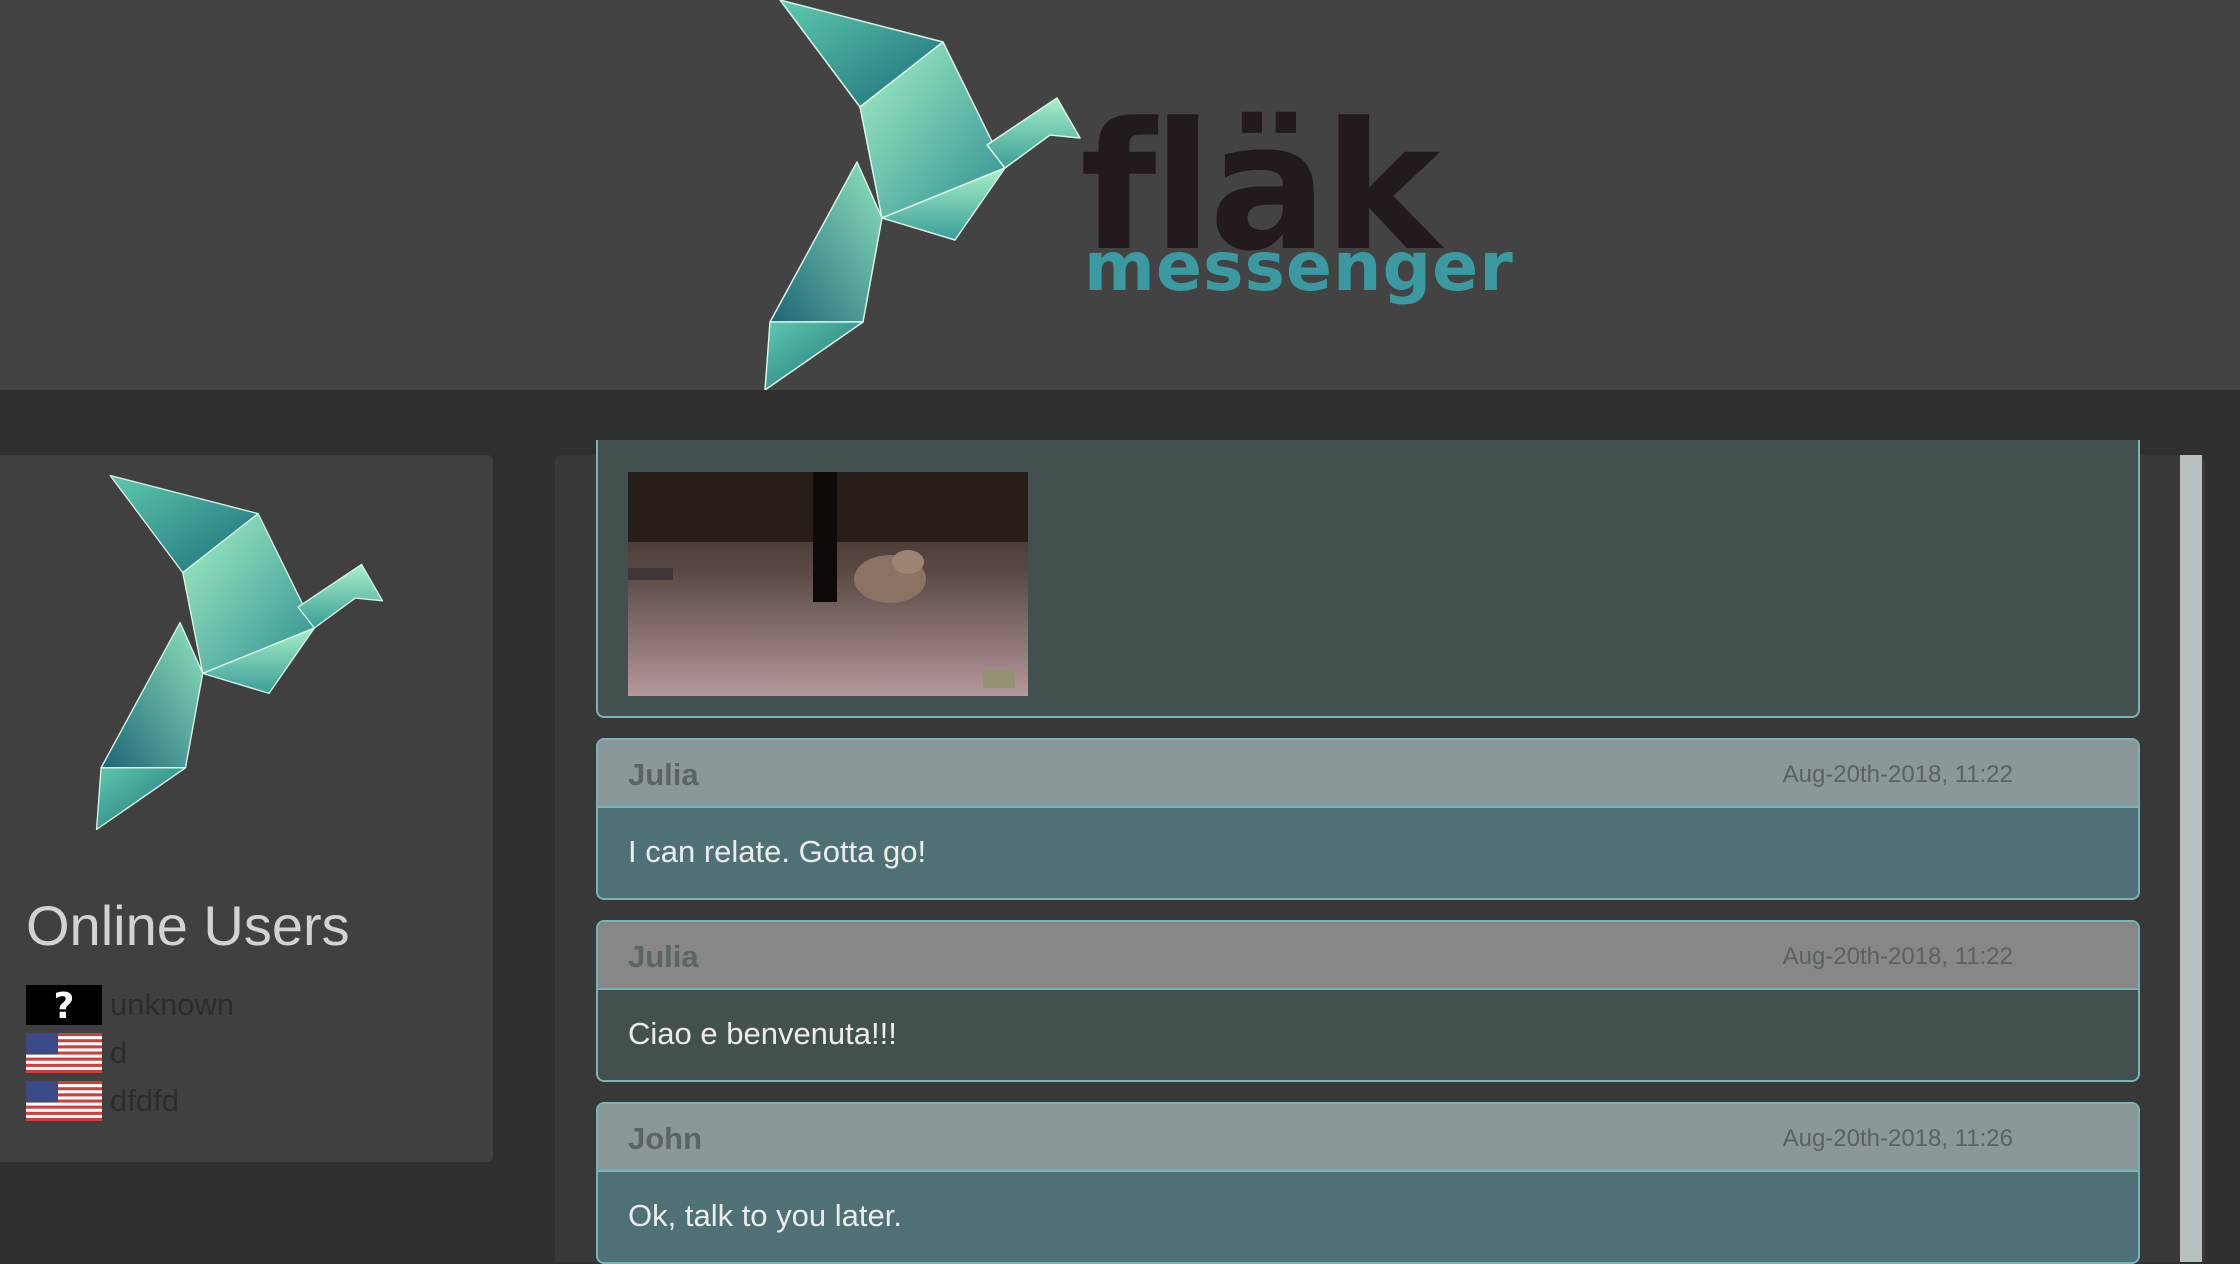 The height and width of the screenshot is (1264, 2240). I want to click on message-header: John Aug-20th-2018, 11:26, so click(1368, 1138).